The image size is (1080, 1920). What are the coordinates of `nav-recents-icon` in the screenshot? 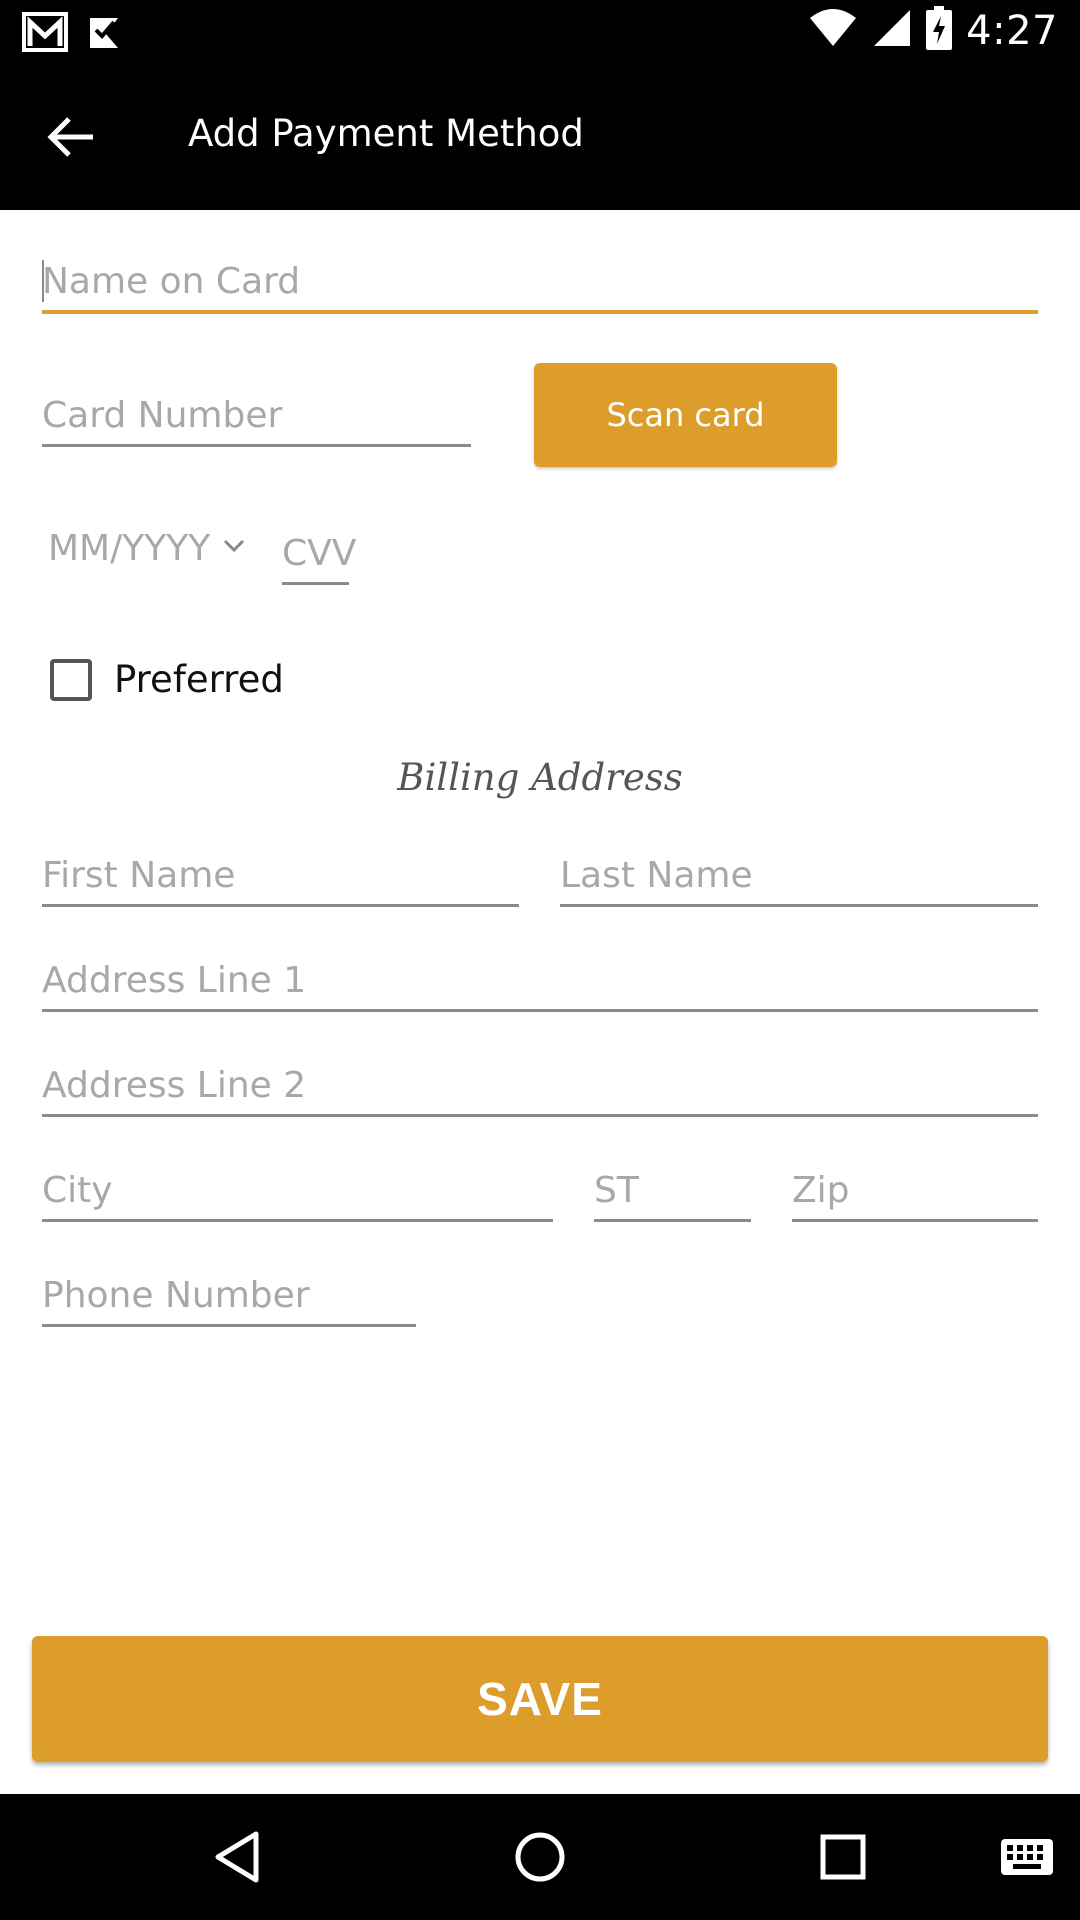 It's located at (843, 1859).